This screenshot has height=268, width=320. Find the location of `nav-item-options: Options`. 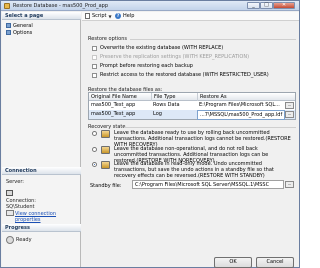

nav-item-options: Options is located at coordinates (19, 32).